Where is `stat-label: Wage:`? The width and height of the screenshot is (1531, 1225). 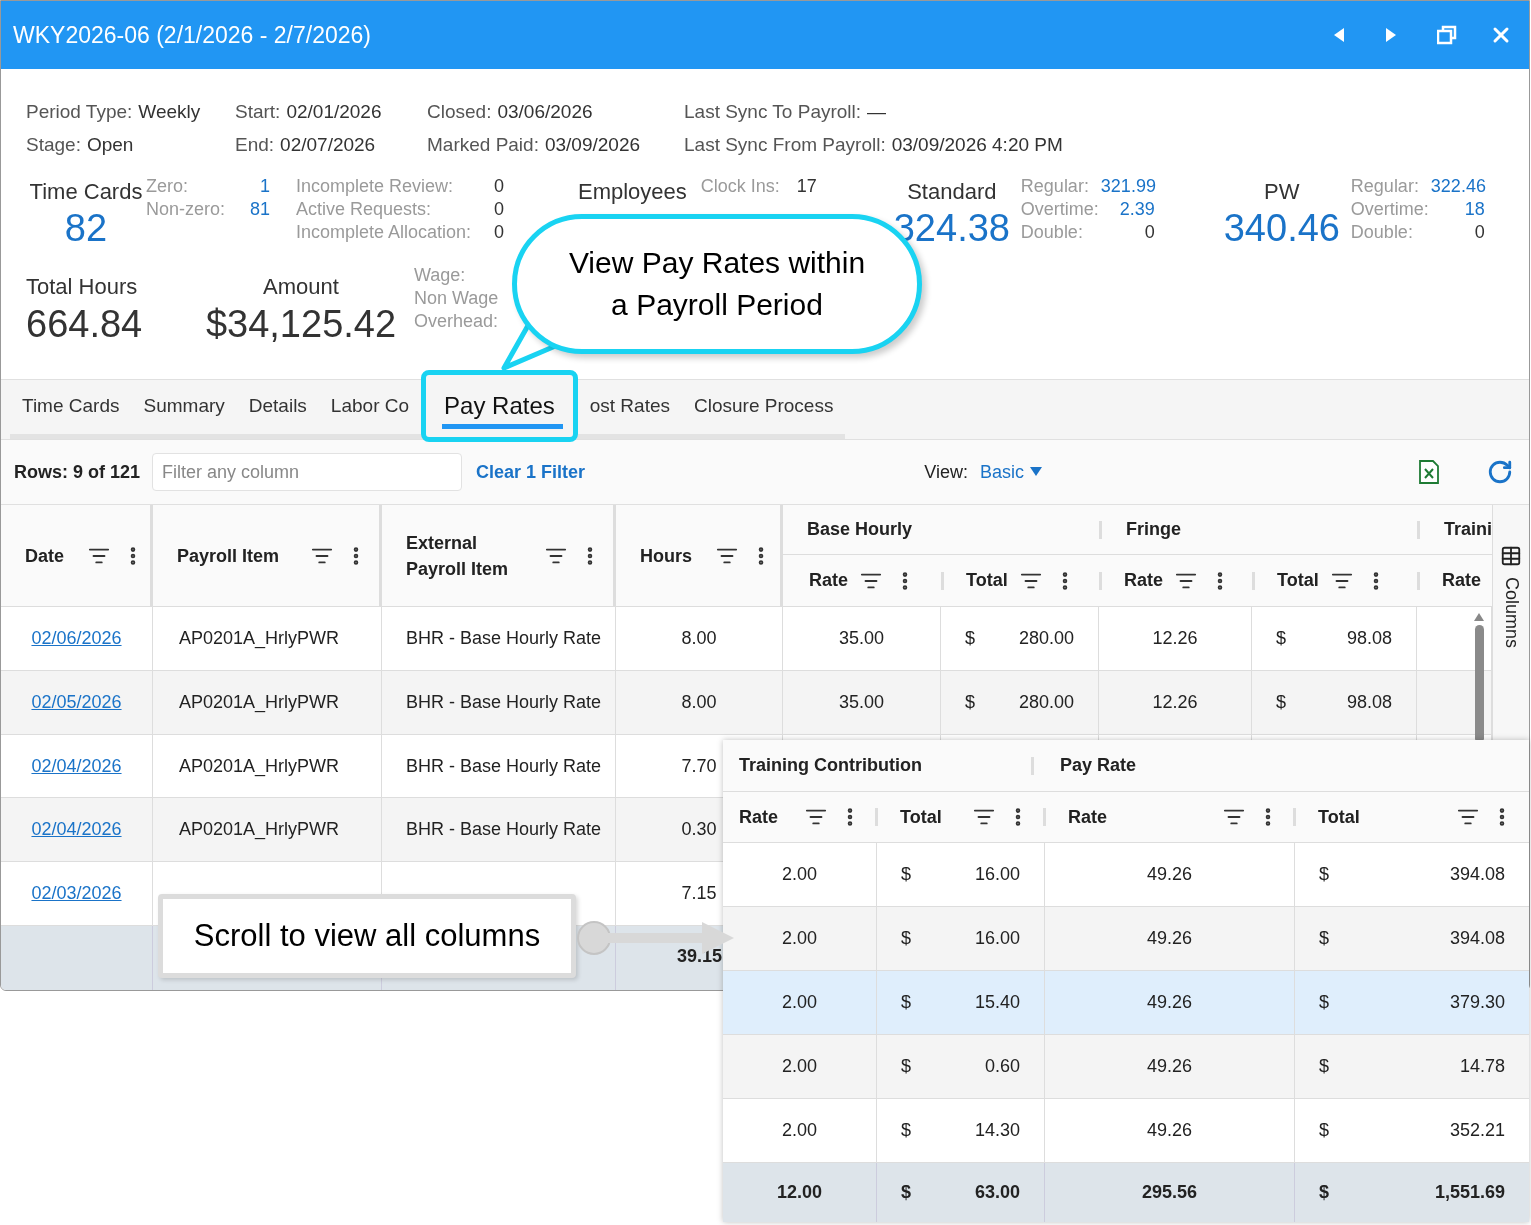
stat-label: Wage: is located at coordinates (440, 275).